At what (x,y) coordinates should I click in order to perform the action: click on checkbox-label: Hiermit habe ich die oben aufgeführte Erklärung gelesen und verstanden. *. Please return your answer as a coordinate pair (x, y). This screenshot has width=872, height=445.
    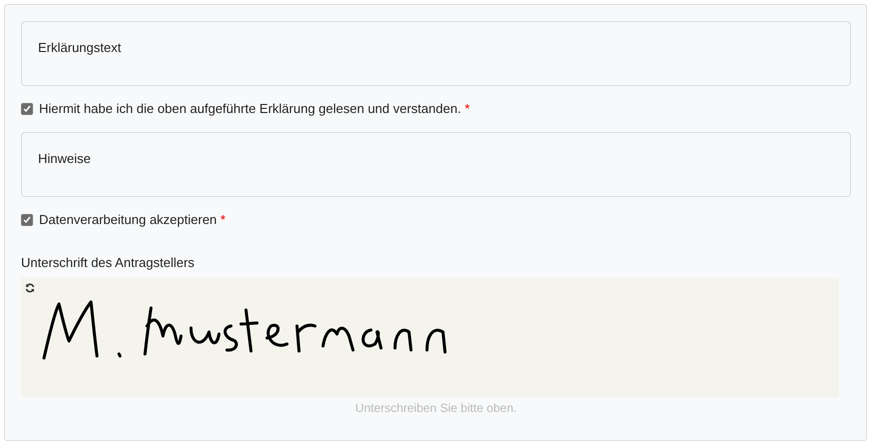
    Looking at the image, I should click on (254, 108).